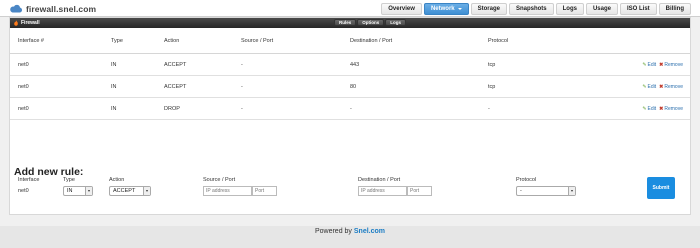 This screenshot has height=248, width=700. What do you see at coordinates (16, 8) in the screenshot?
I see `cloud-icon` at bounding box center [16, 8].